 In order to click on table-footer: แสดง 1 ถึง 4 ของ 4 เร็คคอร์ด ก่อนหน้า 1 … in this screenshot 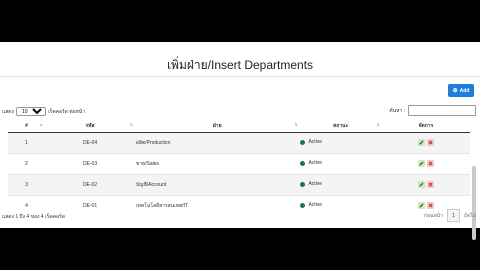, I will do `click(239, 215)`.